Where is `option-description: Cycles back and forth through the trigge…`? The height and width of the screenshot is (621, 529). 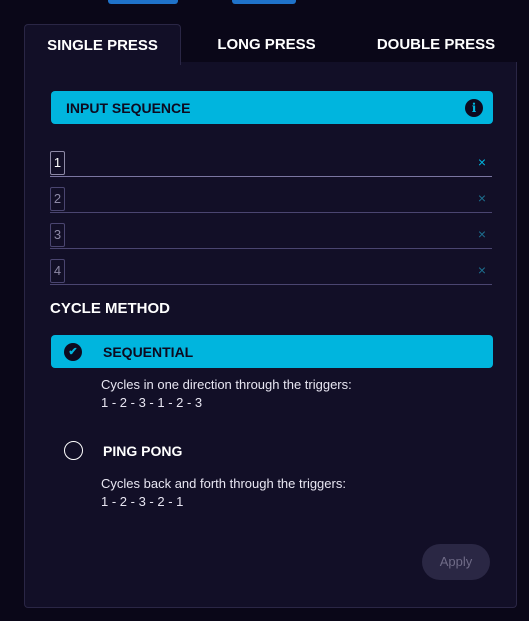
option-description: Cycles back and forth through the trigge… is located at coordinates (223, 493).